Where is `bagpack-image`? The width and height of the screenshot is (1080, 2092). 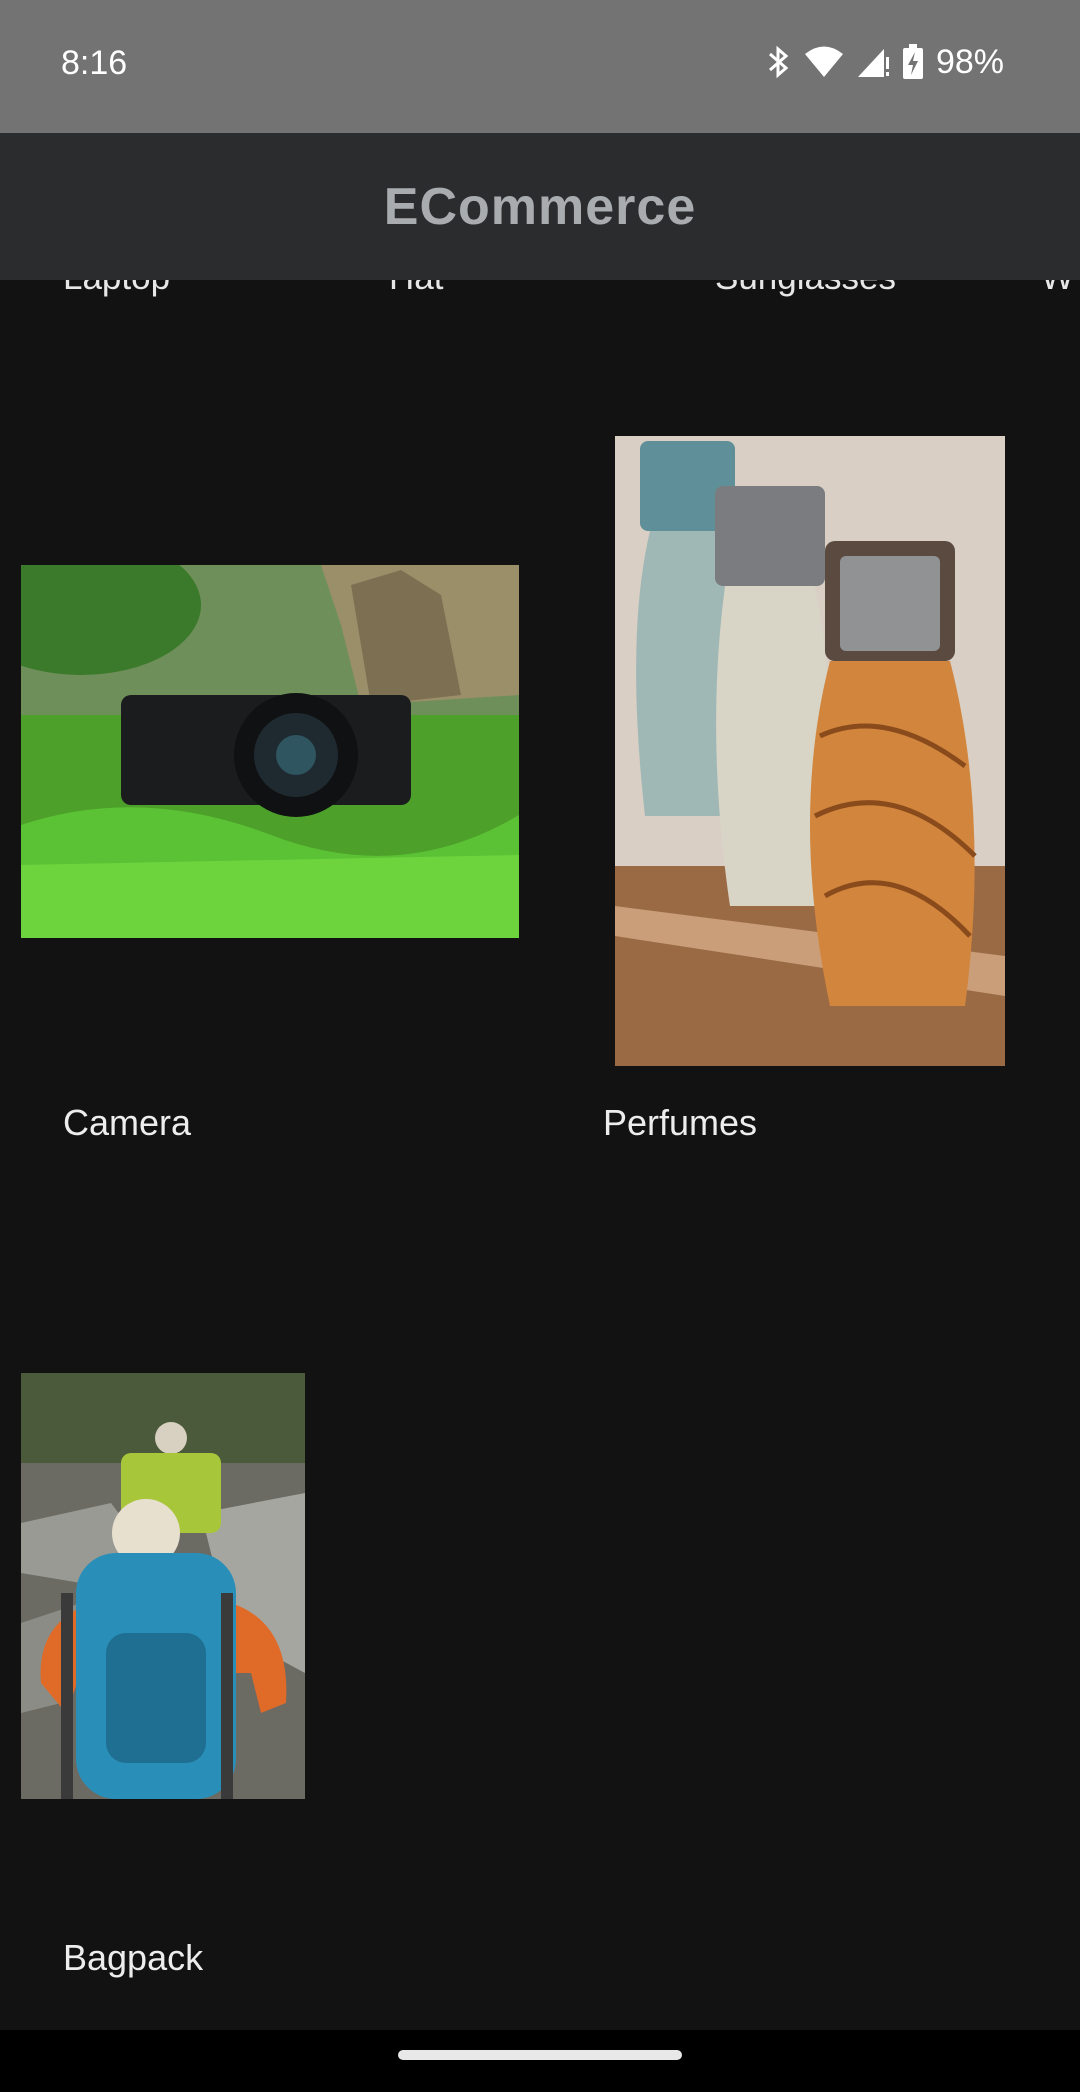
bagpack-image is located at coordinates (163, 1586).